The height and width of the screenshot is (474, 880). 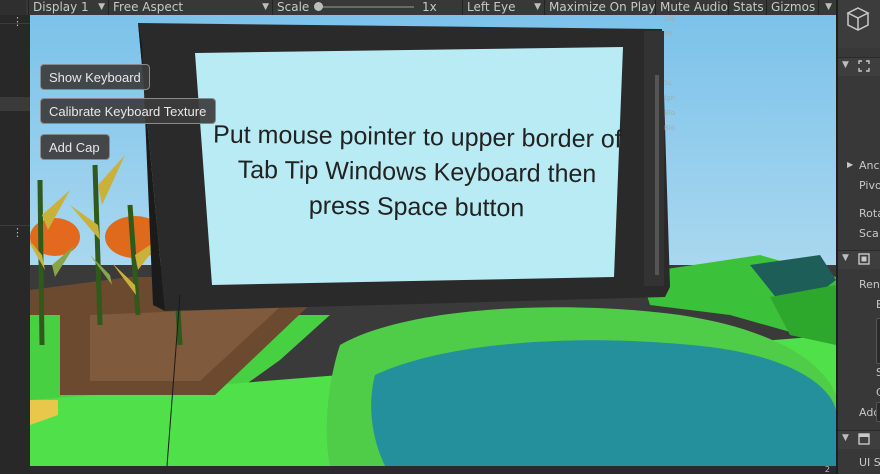 What do you see at coordinates (858, 19) in the screenshot?
I see `gameobject-cube-icon` at bounding box center [858, 19].